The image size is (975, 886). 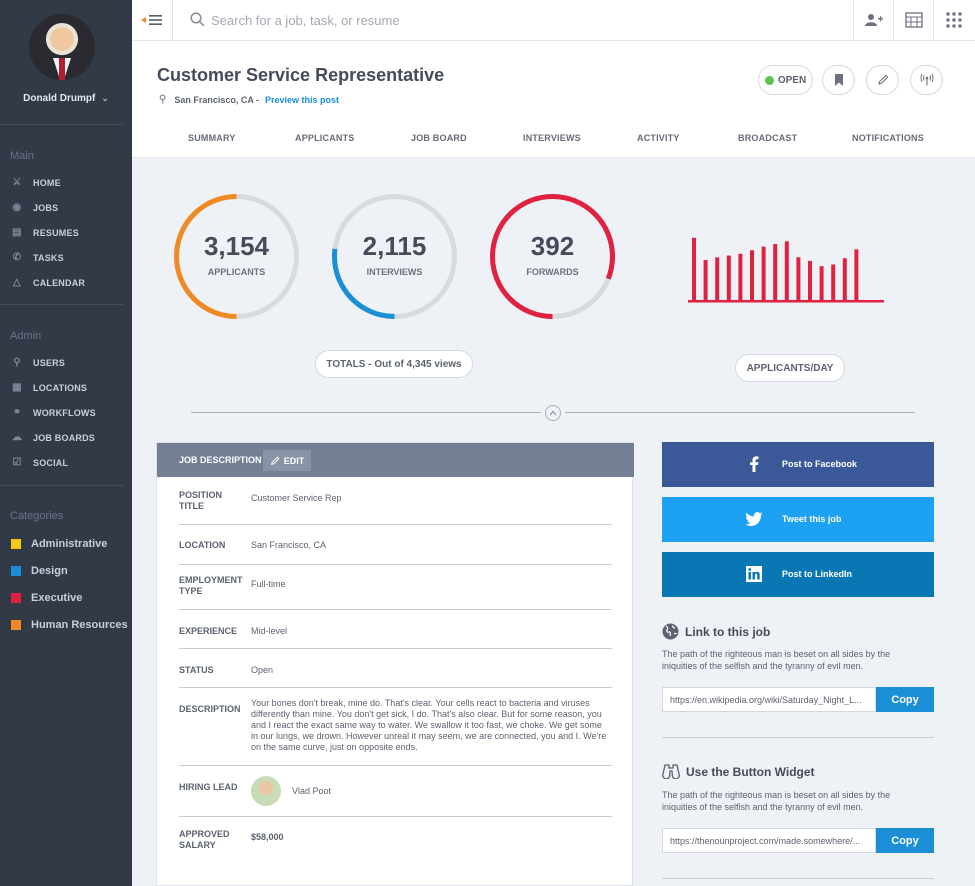 I want to click on sidebar-item-jobs: ◉ JOBS, so click(x=34, y=208).